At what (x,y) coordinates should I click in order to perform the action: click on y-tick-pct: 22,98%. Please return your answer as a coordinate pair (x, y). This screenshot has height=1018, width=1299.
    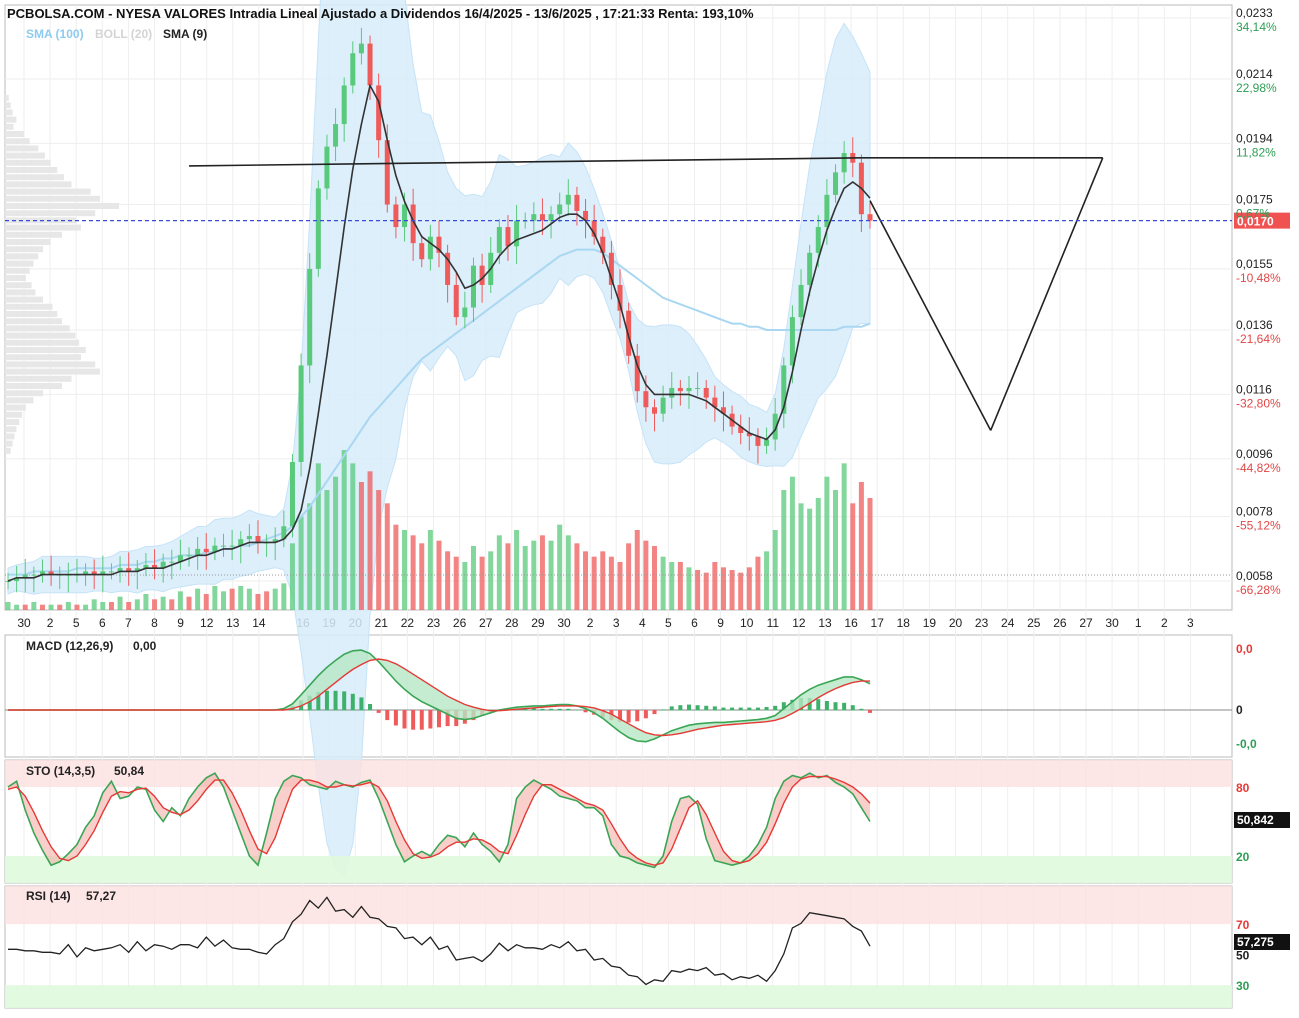
    Looking at the image, I should click on (1256, 88).